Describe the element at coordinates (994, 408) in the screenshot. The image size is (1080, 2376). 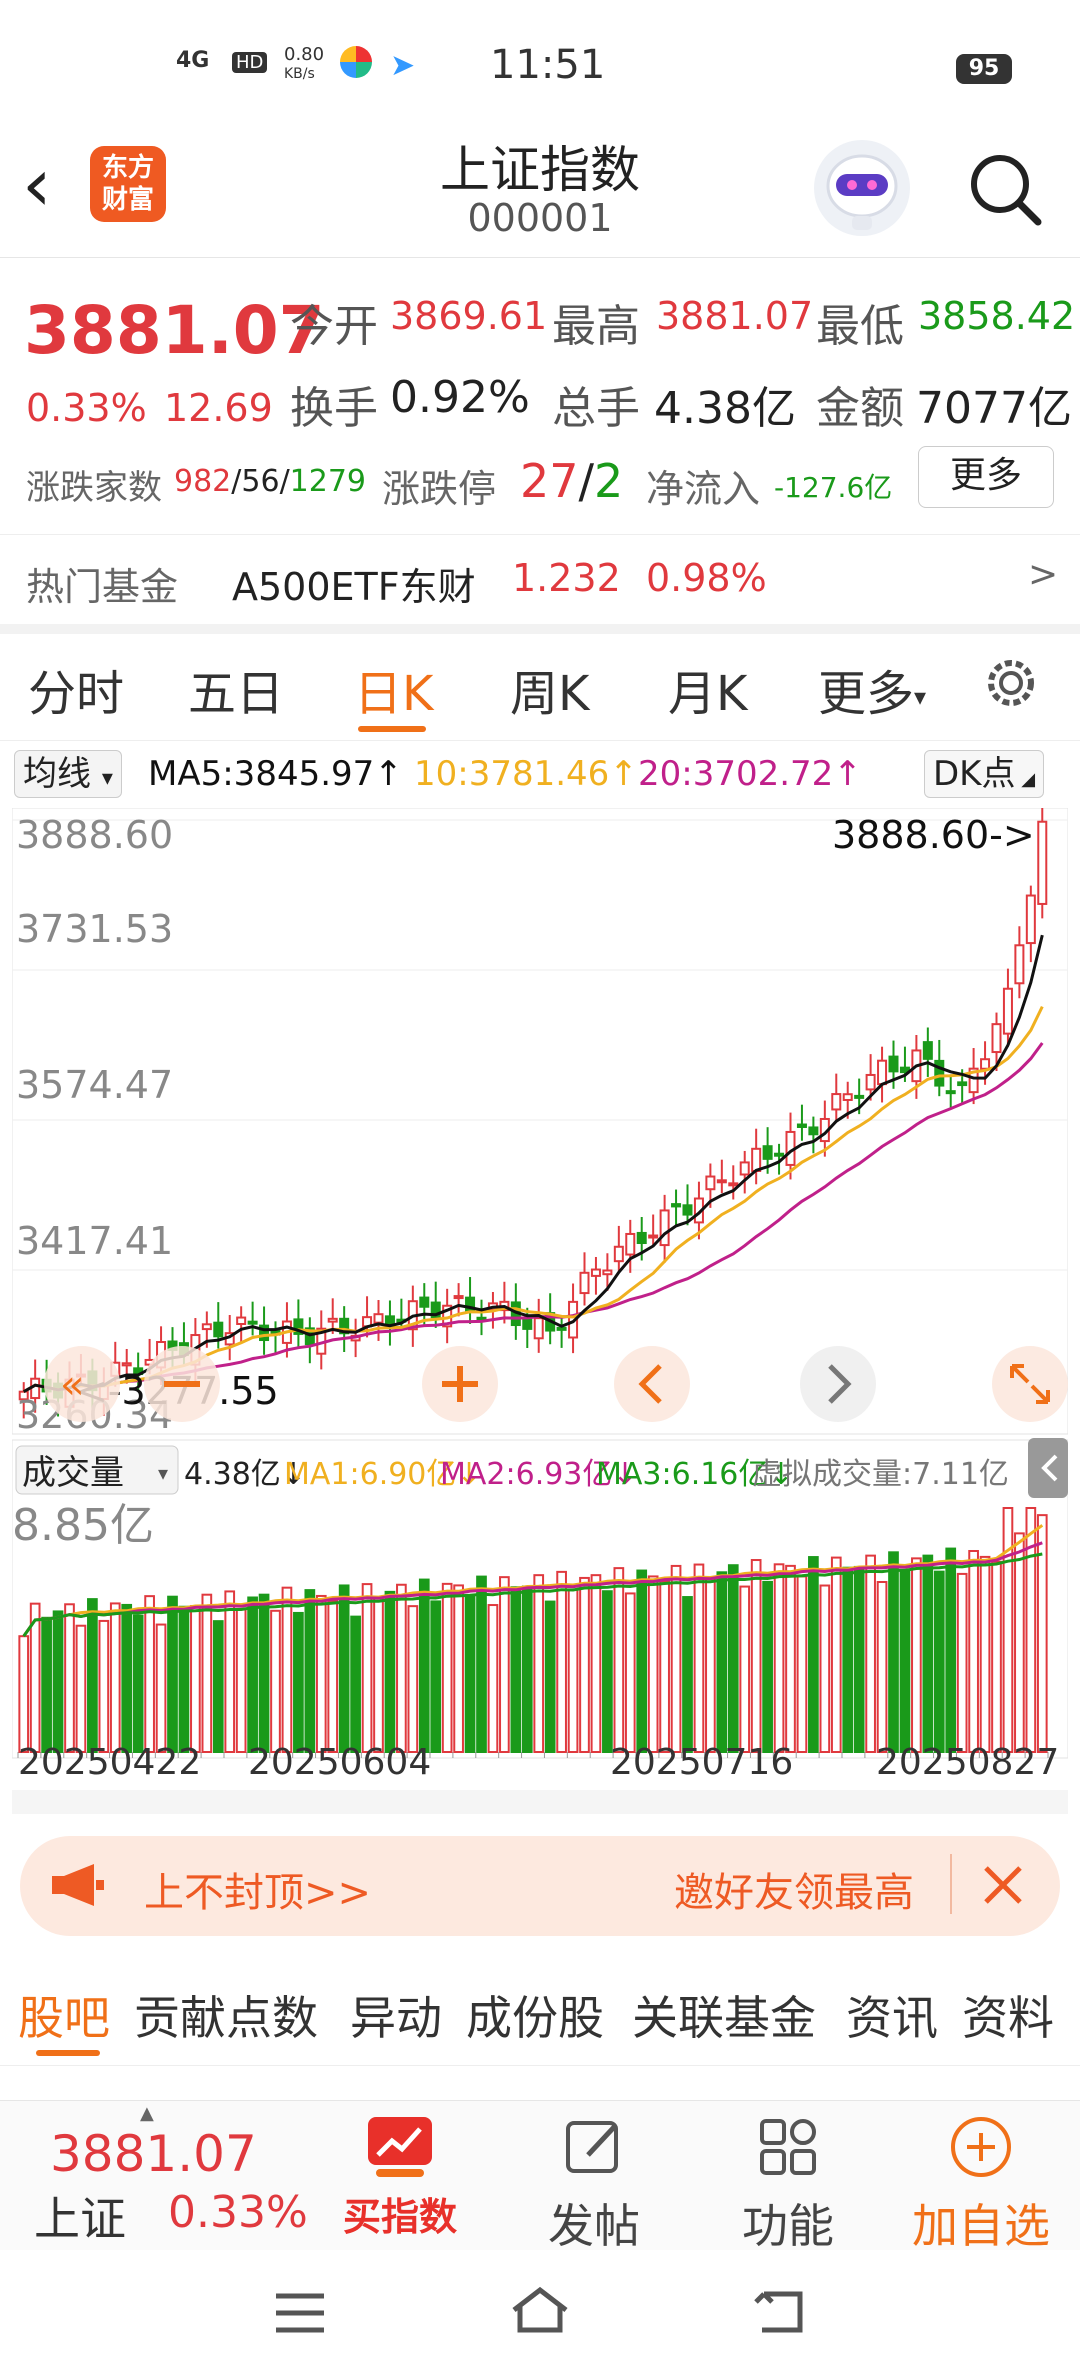
I see `amount-value: 7077亿` at that location.